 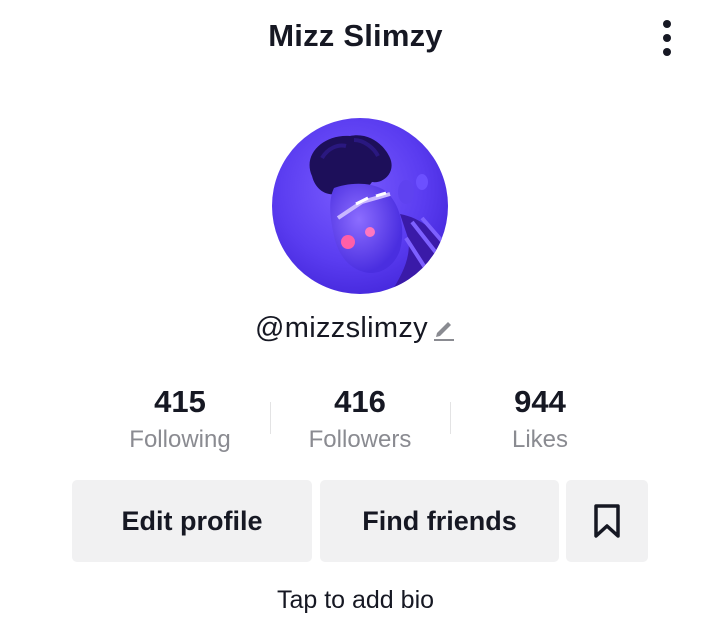 I want to click on stat-value: 944, so click(x=540, y=401).